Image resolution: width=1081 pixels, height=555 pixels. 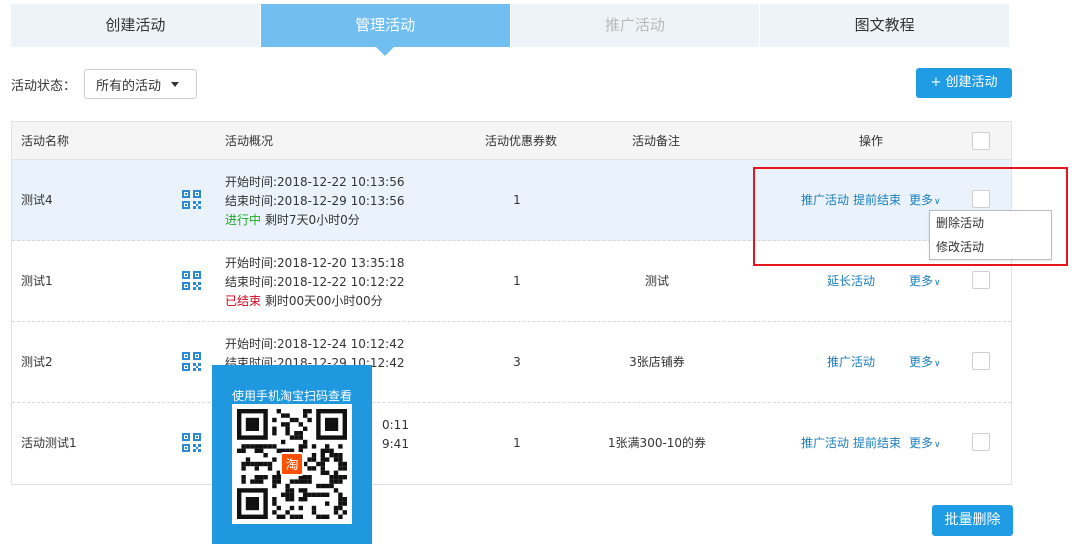 What do you see at coordinates (315, 344) in the screenshot?
I see `start-time: 开始时间:2018-12-24 10:12:42` at bounding box center [315, 344].